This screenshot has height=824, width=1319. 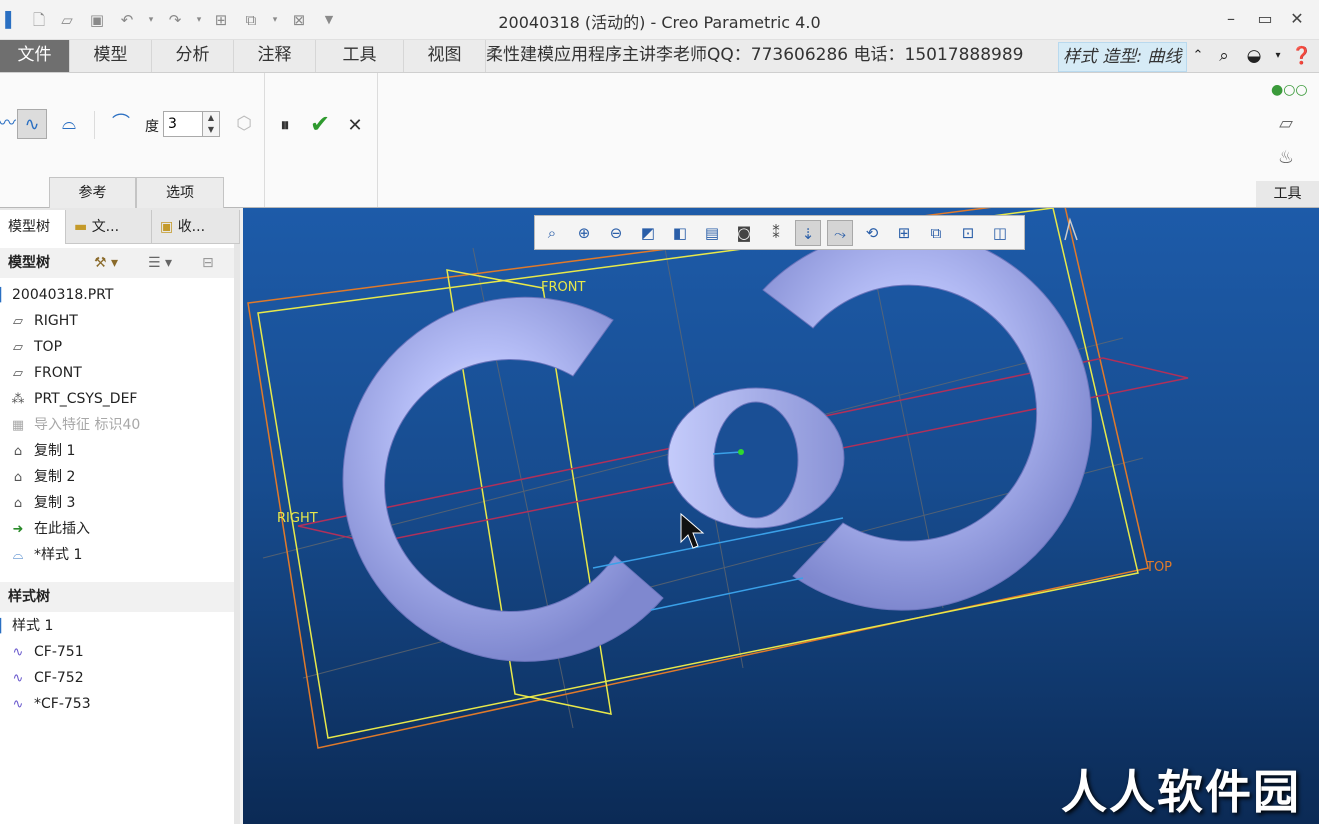 I want to click on tree-settings-icon: ⚒ ▾, so click(x=106, y=263).